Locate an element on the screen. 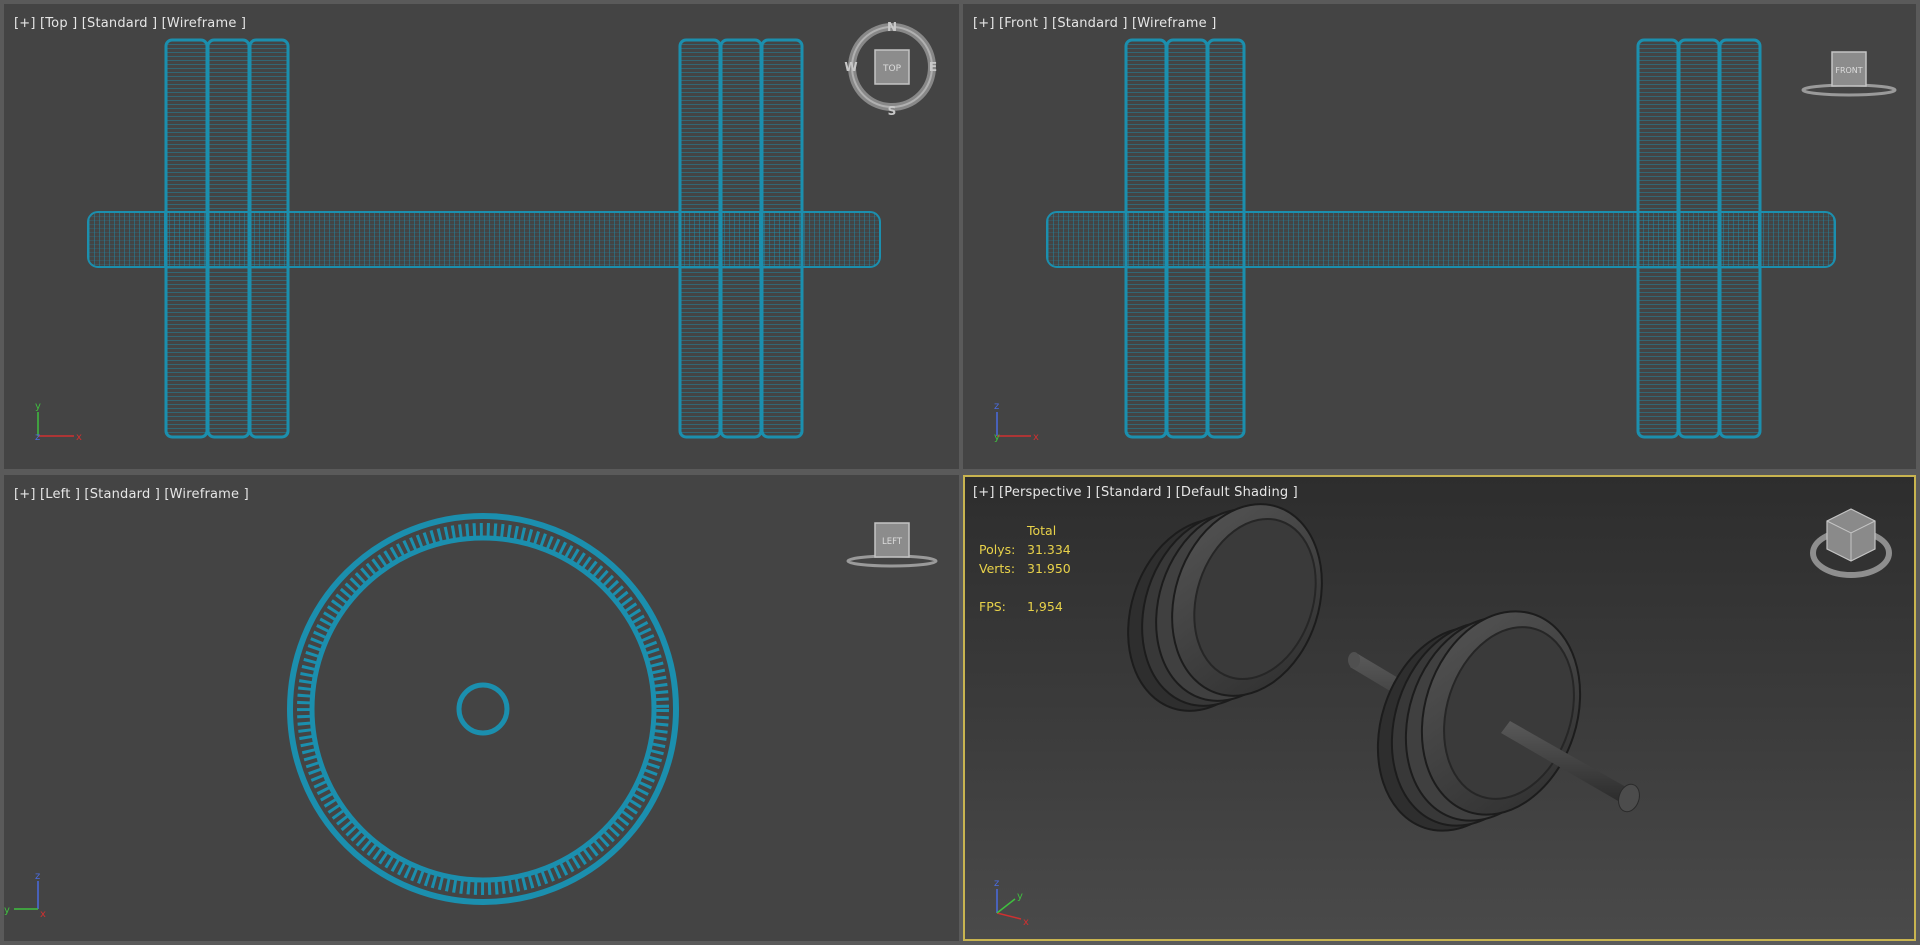 The image size is (1920, 945). compass-west: W is located at coordinates (850, 67).